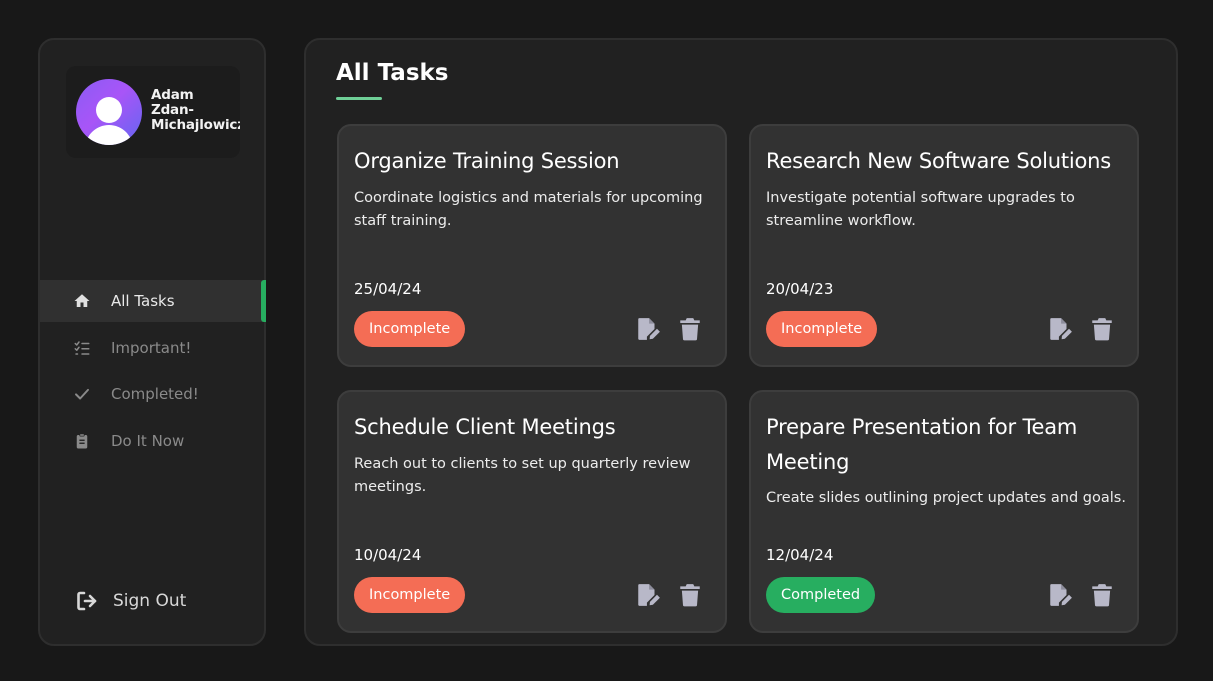  Describe the element at coordinates (195, 125) in the screenshot. I see `profile-name-line: Michajlowicz` at that location.